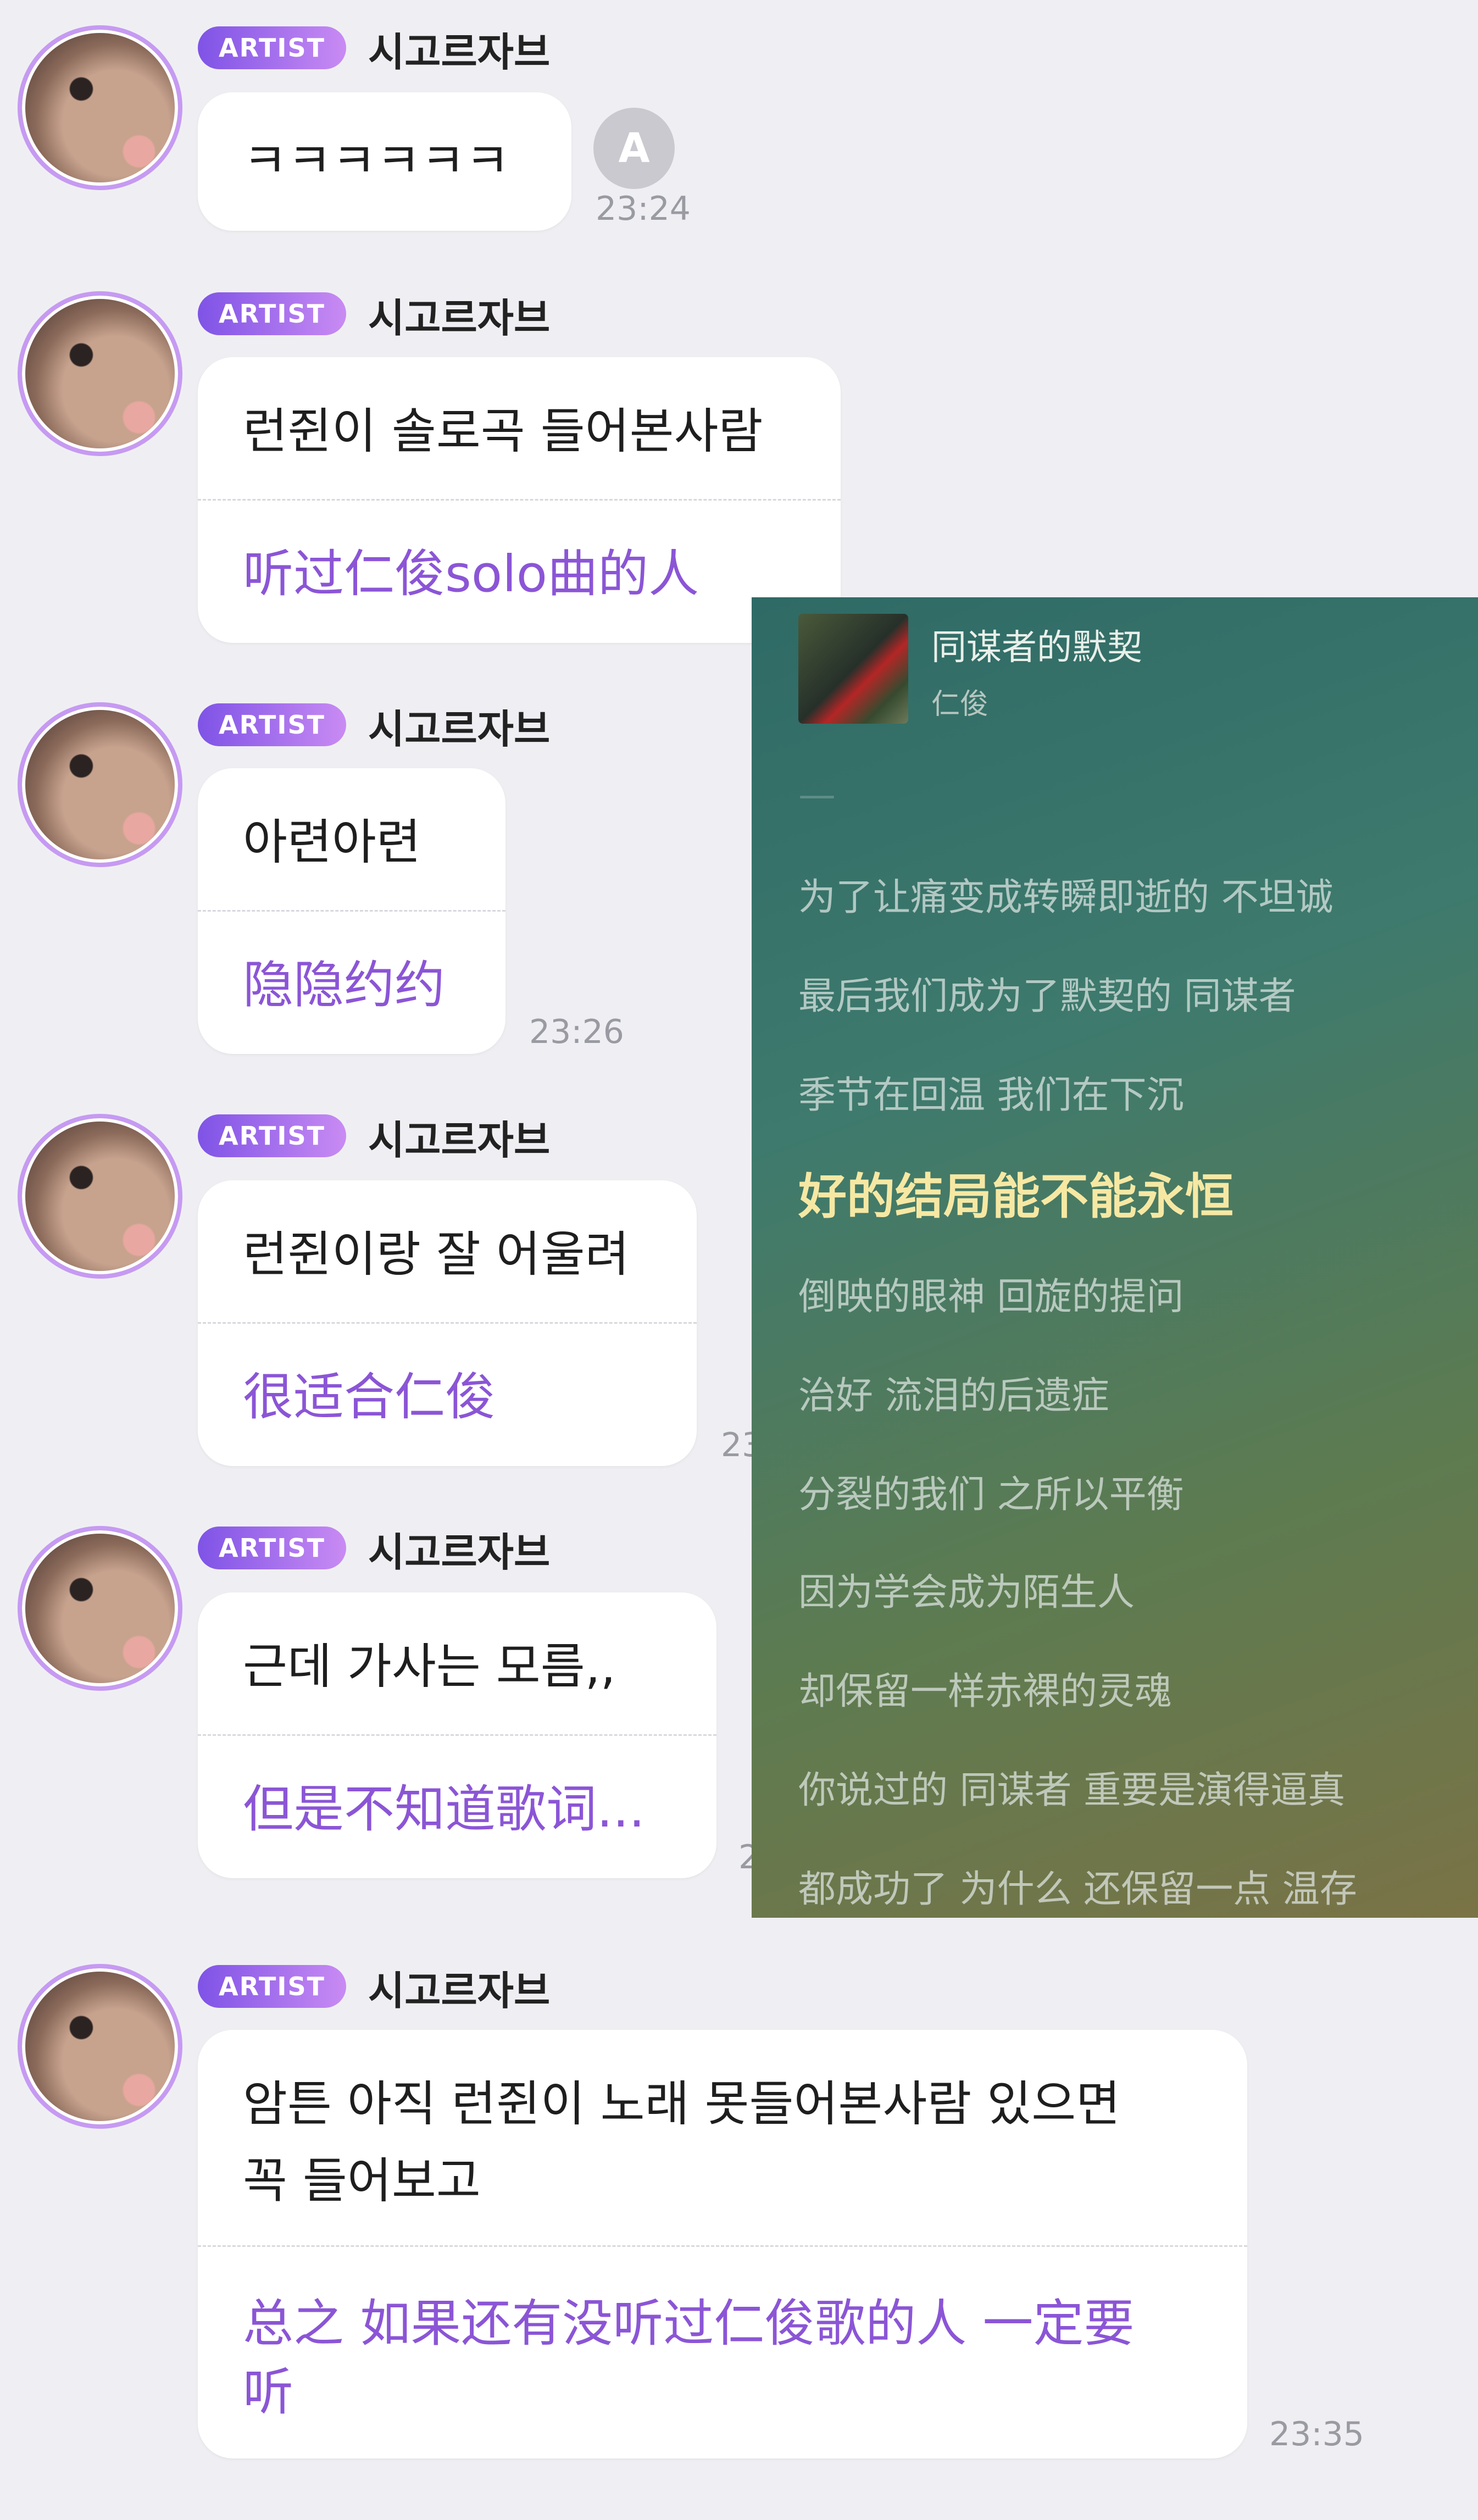  I want to click on message-bubble: 아련아련 隐隐约约, so click(351, 911).